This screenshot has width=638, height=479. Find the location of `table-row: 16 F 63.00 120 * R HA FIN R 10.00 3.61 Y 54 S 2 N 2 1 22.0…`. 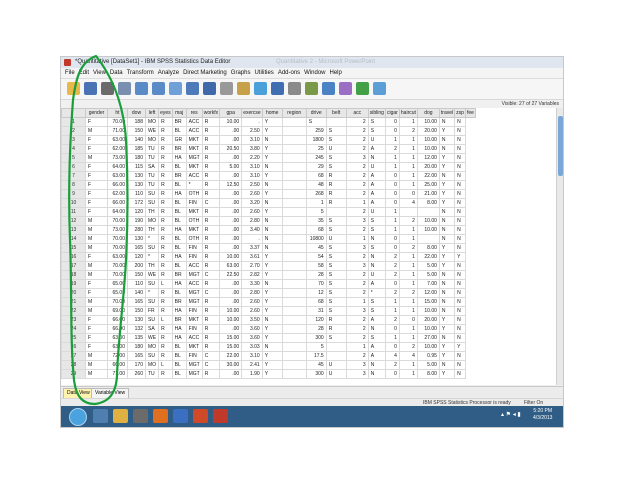

table-row: 16 F 63.00 120 * R HA FIN R 10.00 3.61 Y 54 S 2 N 2 1 22.0… is located at coordinates (268, 257).